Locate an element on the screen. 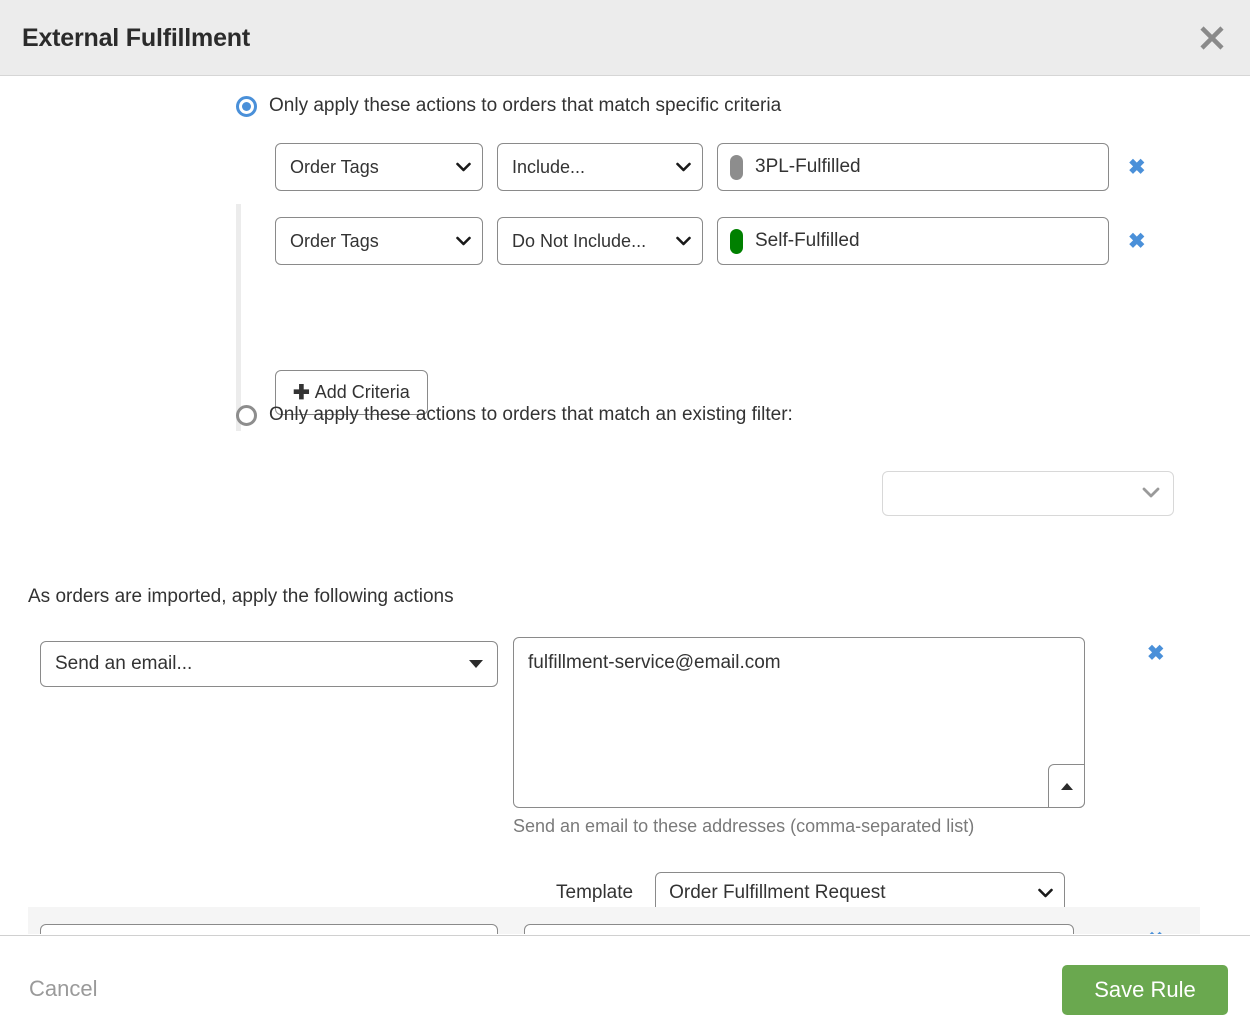  criteria-field-select-1-value: Order Tags is located at coordinates (334, 166).